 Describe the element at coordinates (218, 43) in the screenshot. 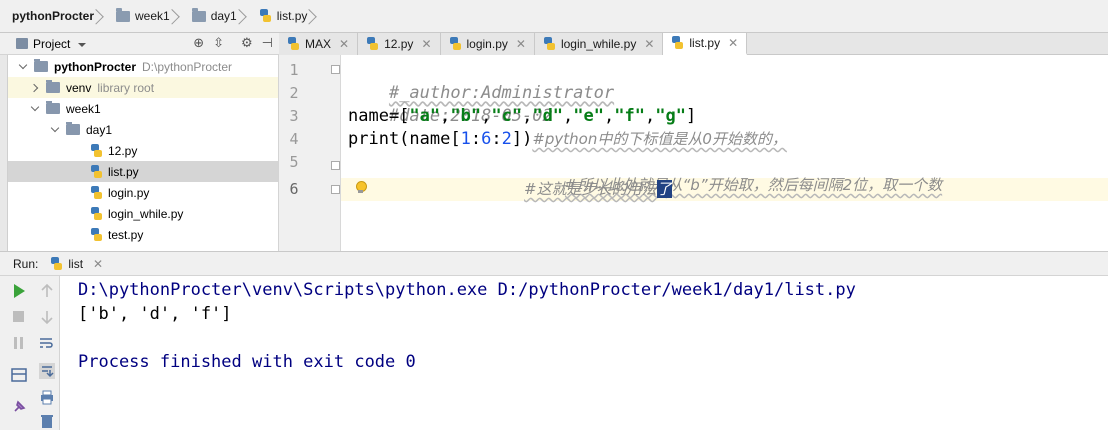

I see `collapse-all-icon: ⇳` at that location.